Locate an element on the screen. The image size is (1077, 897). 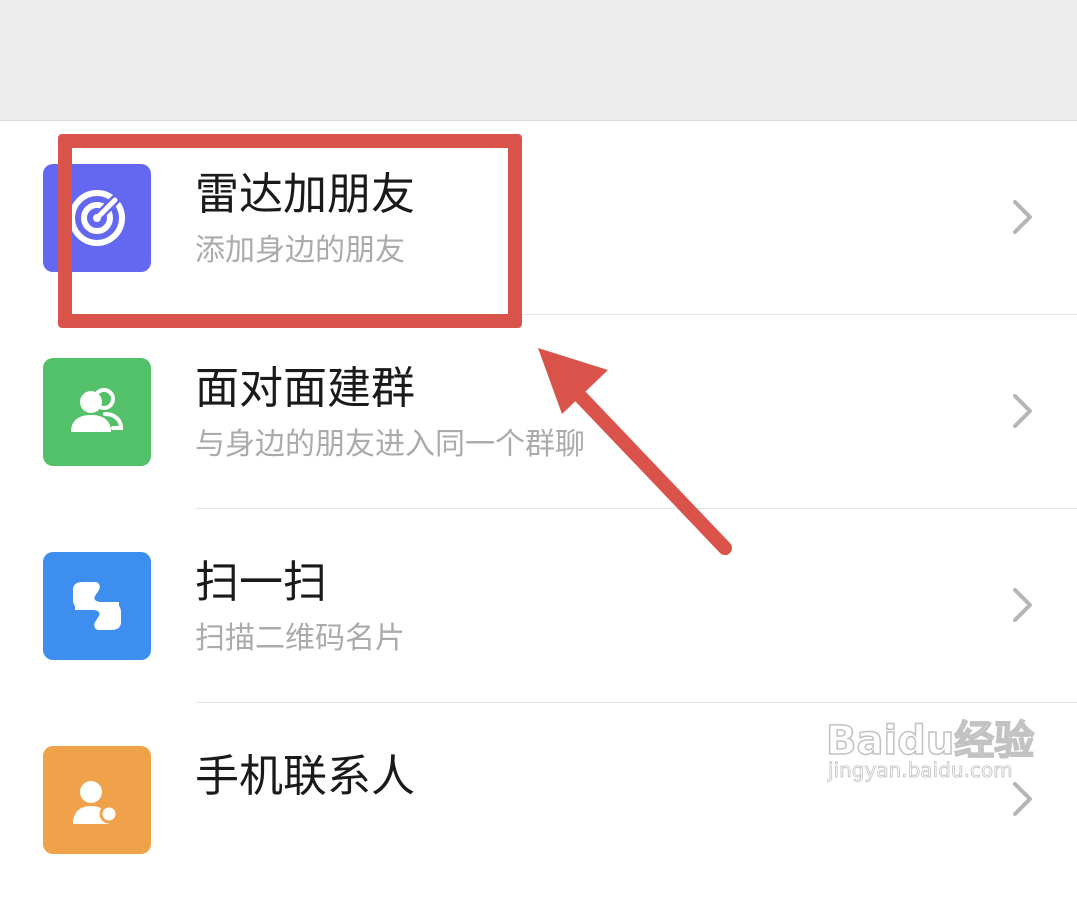
group-icon-box is located at coordinates (97, 412).